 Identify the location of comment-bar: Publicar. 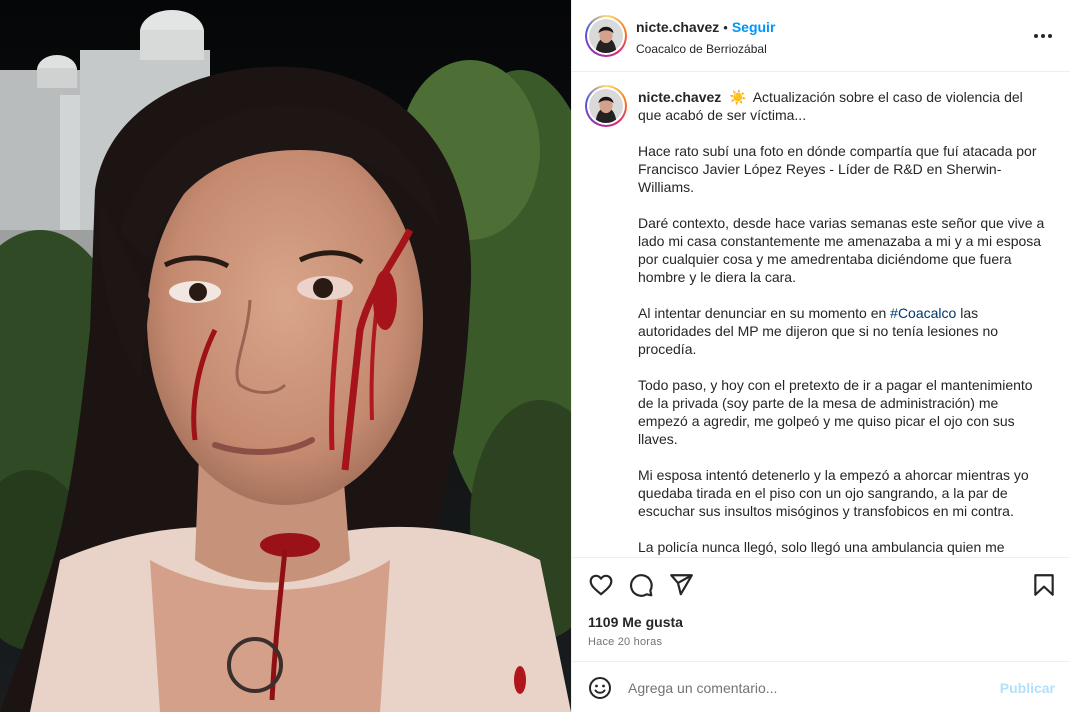
(821, 686).